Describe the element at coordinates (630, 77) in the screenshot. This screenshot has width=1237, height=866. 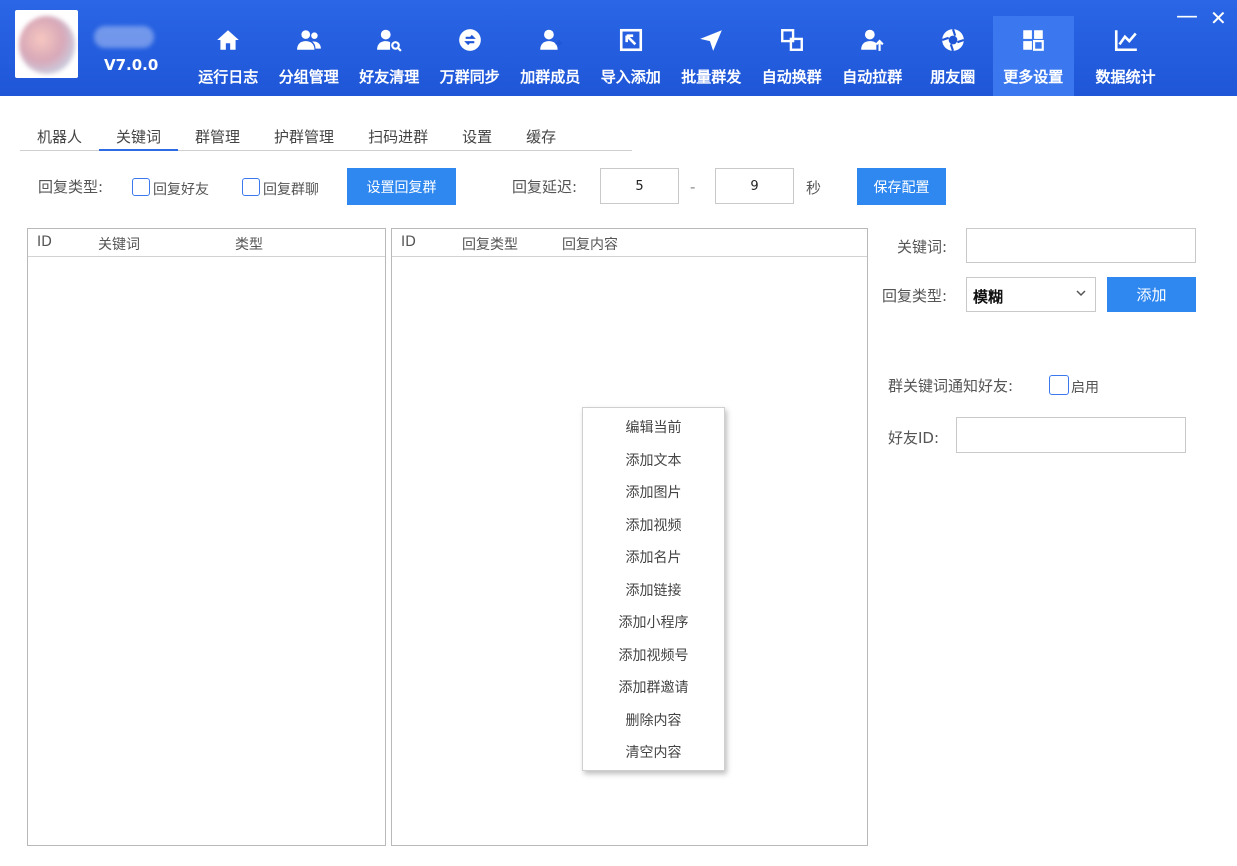
I see `nav-label: 导入添加` at that location.